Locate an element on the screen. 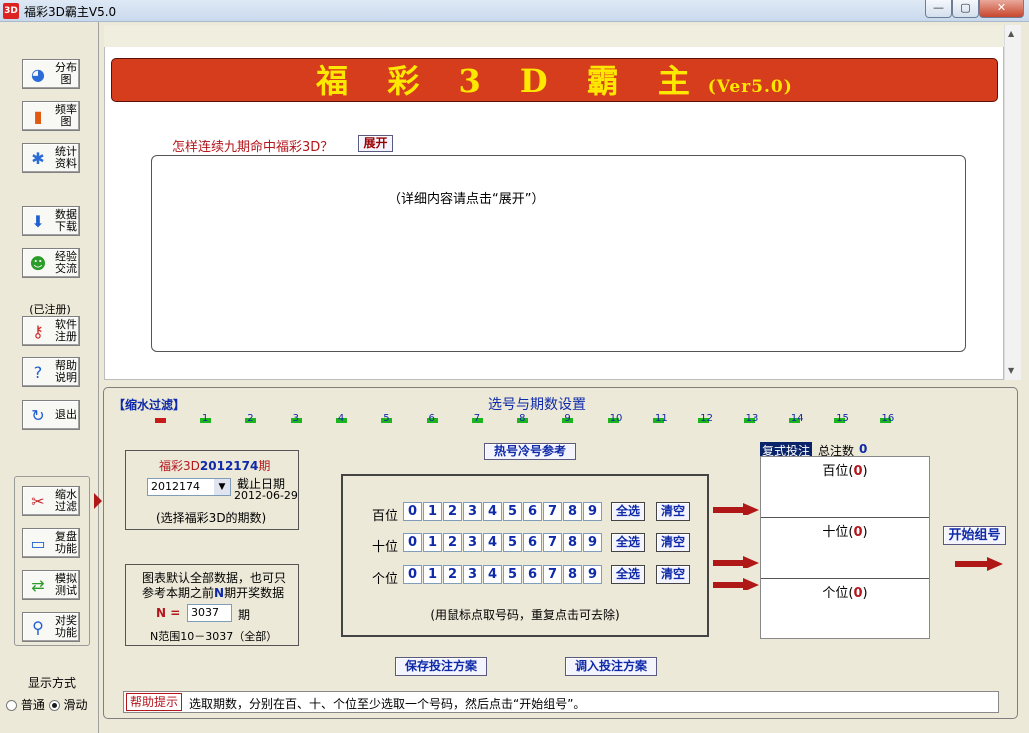 The image size is (1029, 733). scroll-down-icon: ▼ is located at coordinates (1011, 370).